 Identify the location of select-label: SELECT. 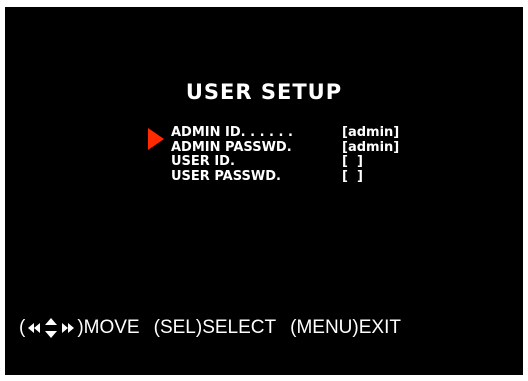
(239, 327).